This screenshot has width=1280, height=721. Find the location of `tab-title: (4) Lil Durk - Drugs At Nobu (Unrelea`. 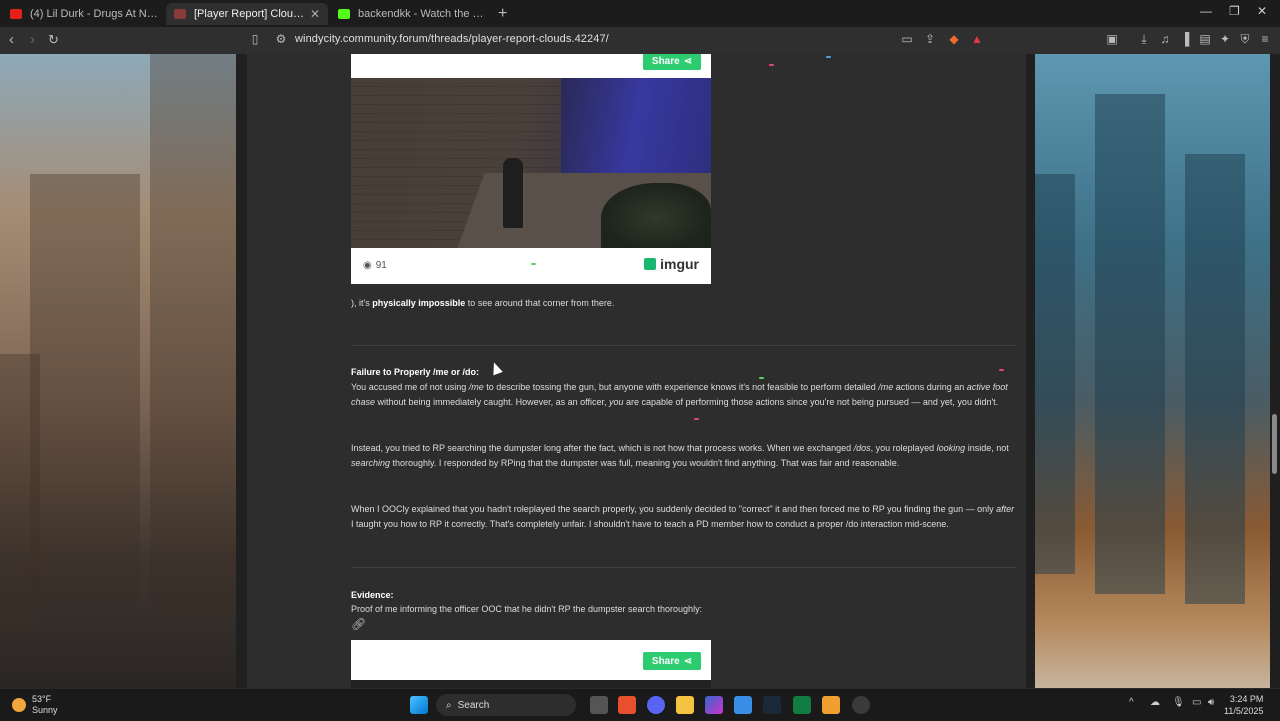

tab-title: (4) Lil Durk - Drugs At Nobu (Unrelea is located at coordinates (94, 14).